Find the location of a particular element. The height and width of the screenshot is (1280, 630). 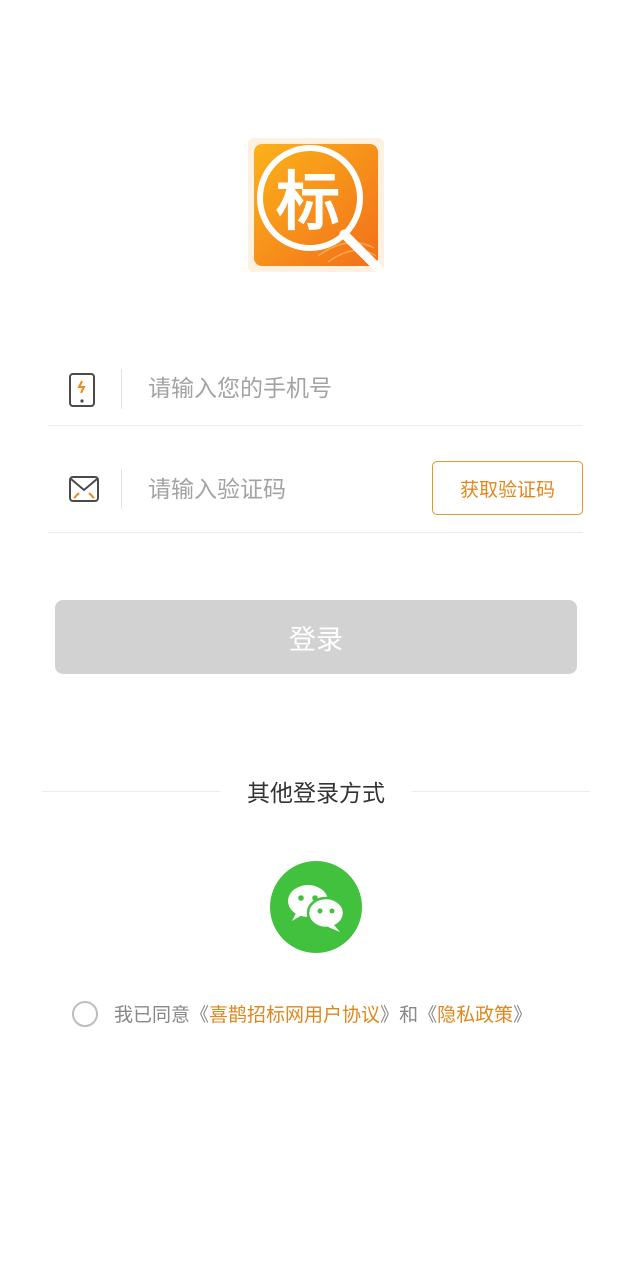

code-field-divider is located at coordinates (121, 489).